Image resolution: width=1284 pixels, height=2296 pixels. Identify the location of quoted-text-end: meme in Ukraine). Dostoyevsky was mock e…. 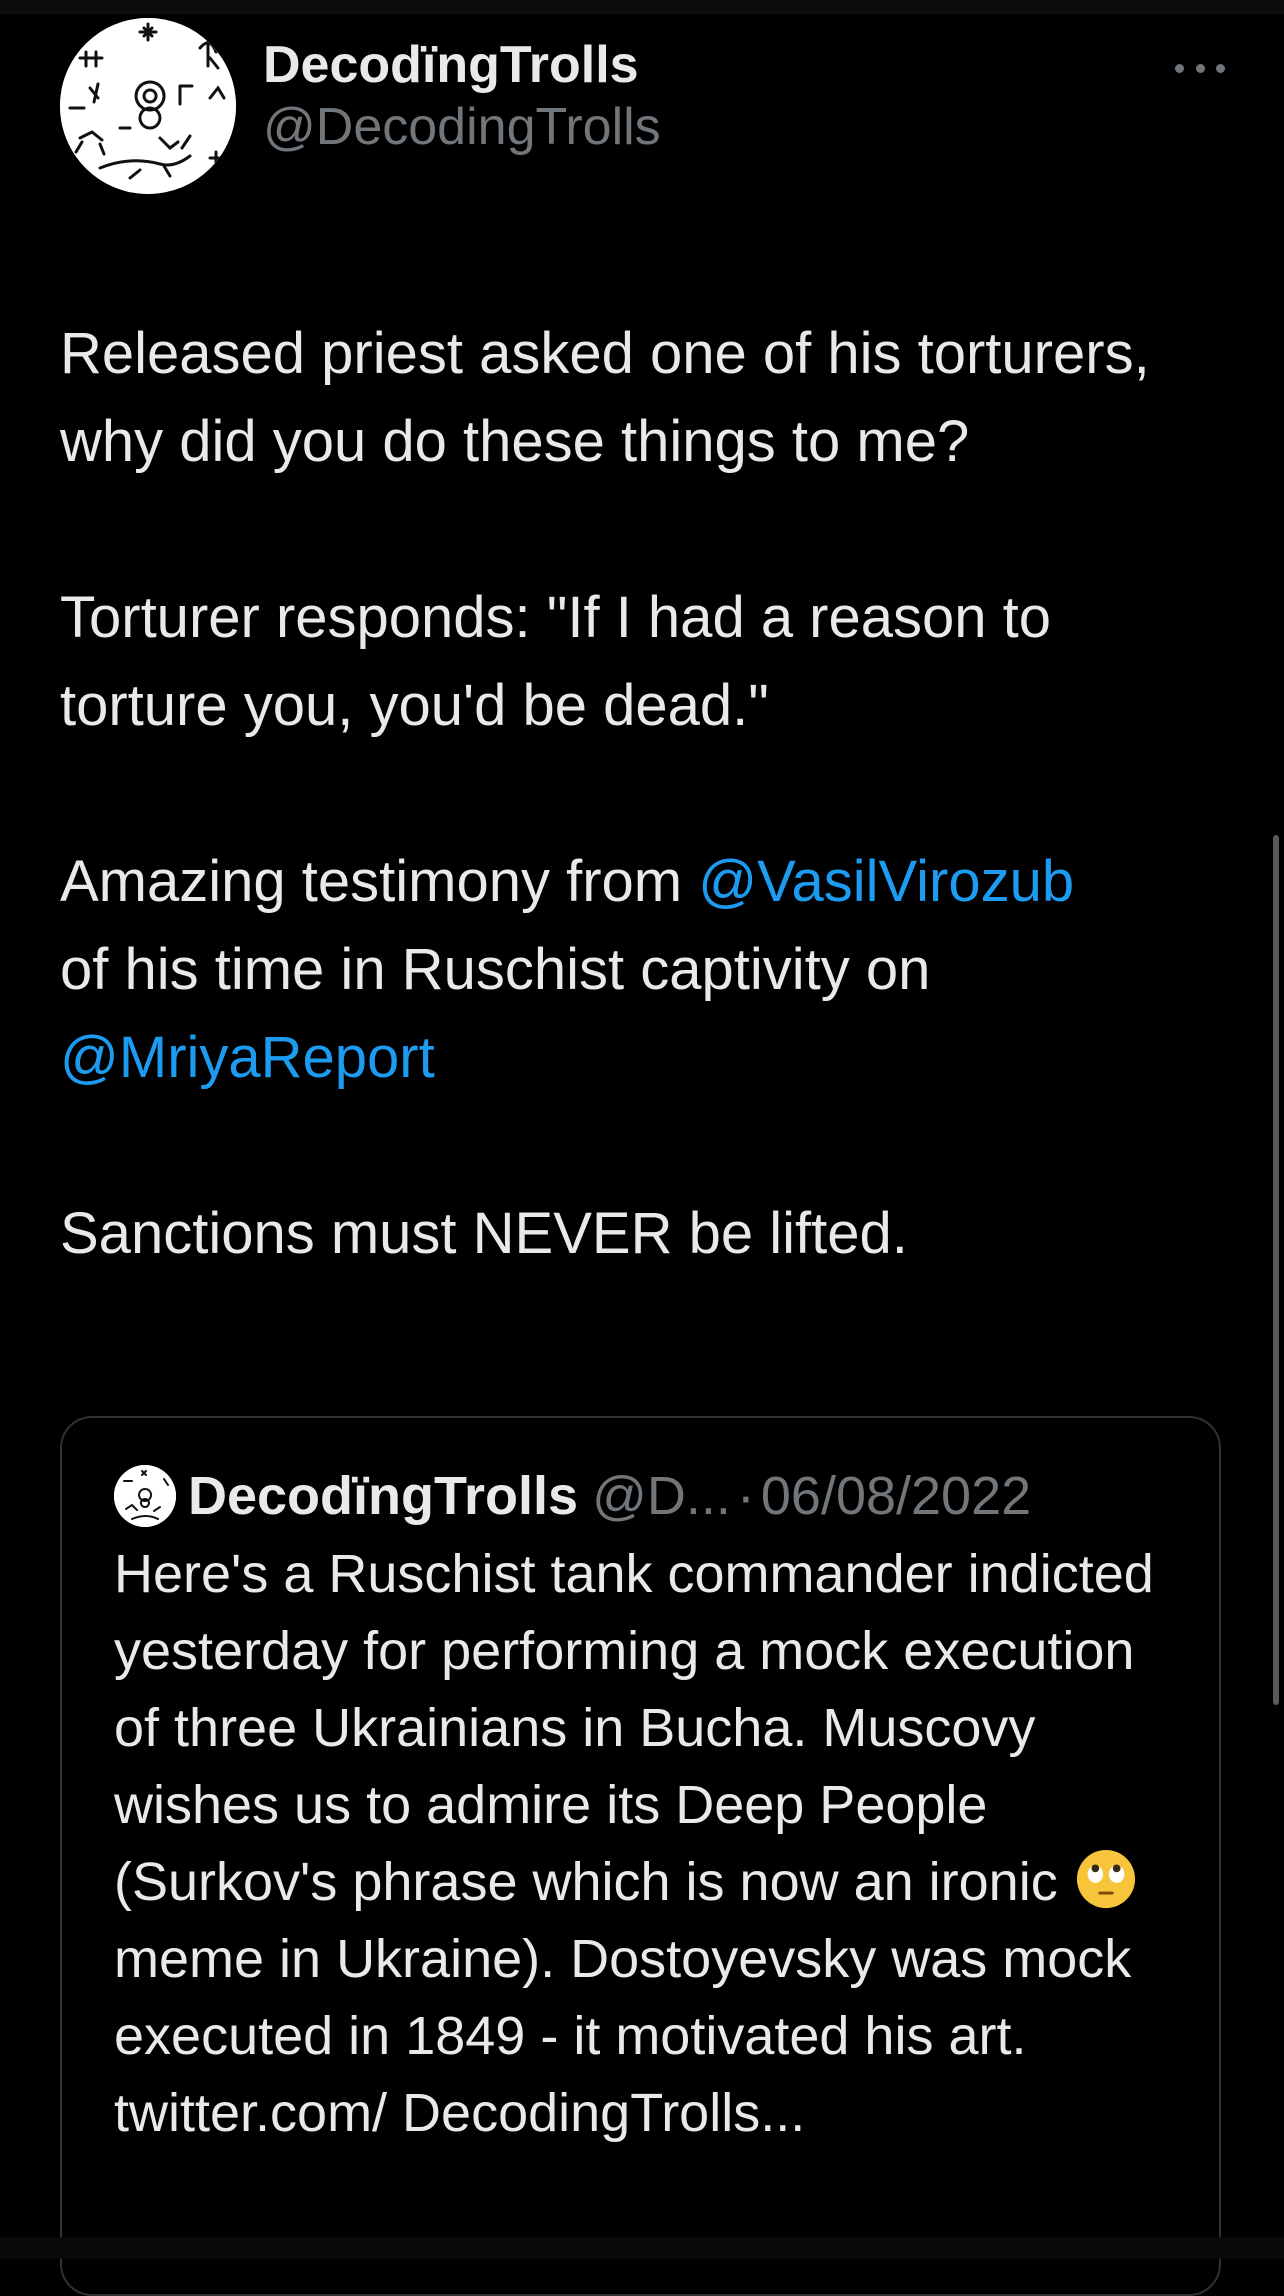
(623, 2036).